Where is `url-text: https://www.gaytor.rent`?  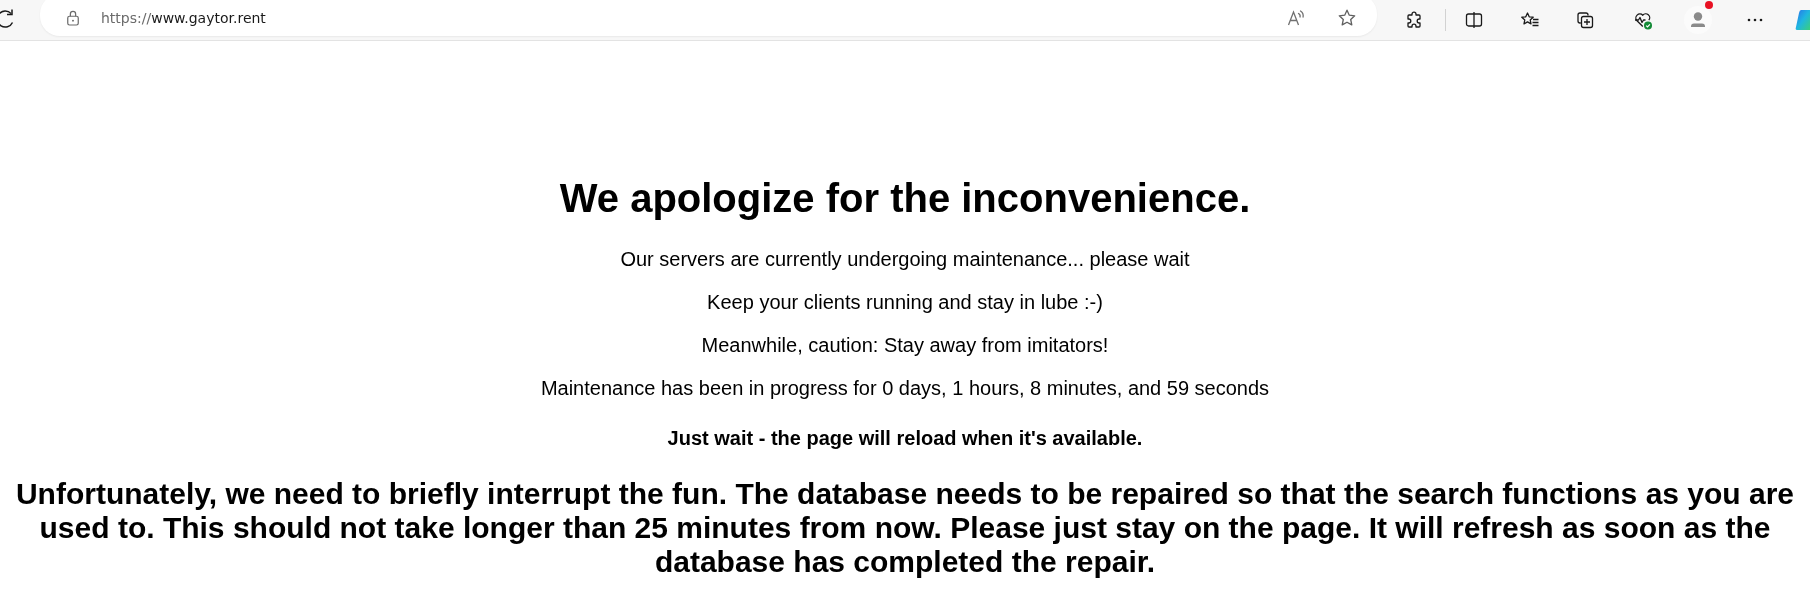 url-text: https://www.gaytor.rent is located at coordinates (183, 18).